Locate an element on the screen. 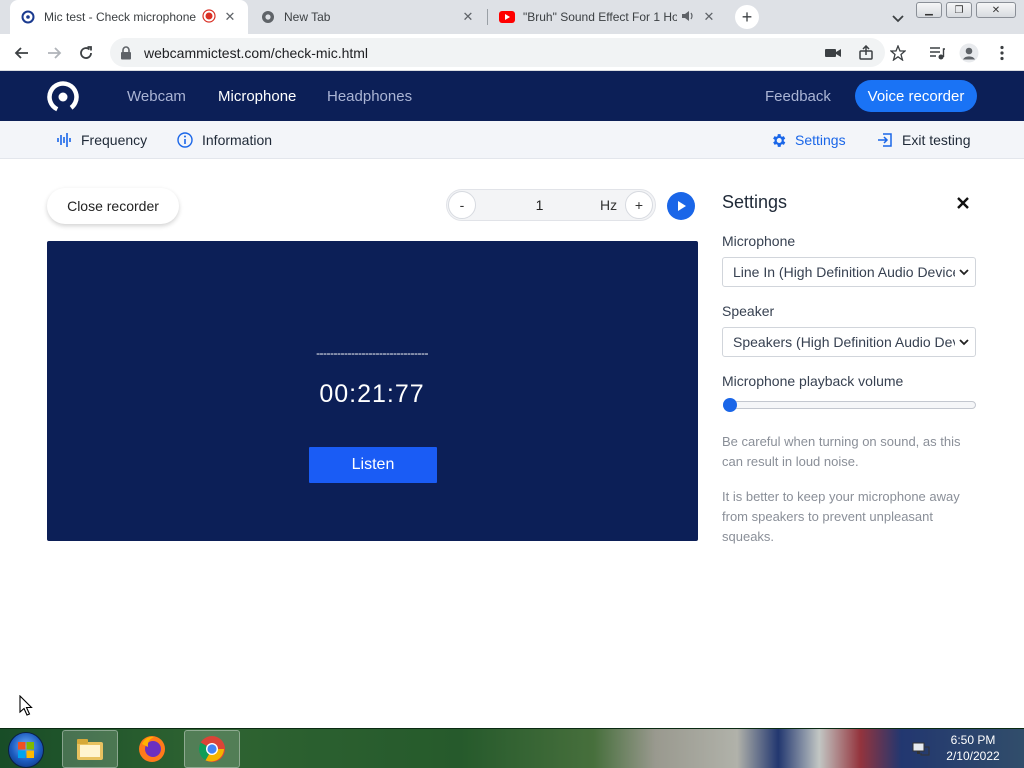  frequency-stepper: - 1 Hz + is located at coordinates (551, 205).